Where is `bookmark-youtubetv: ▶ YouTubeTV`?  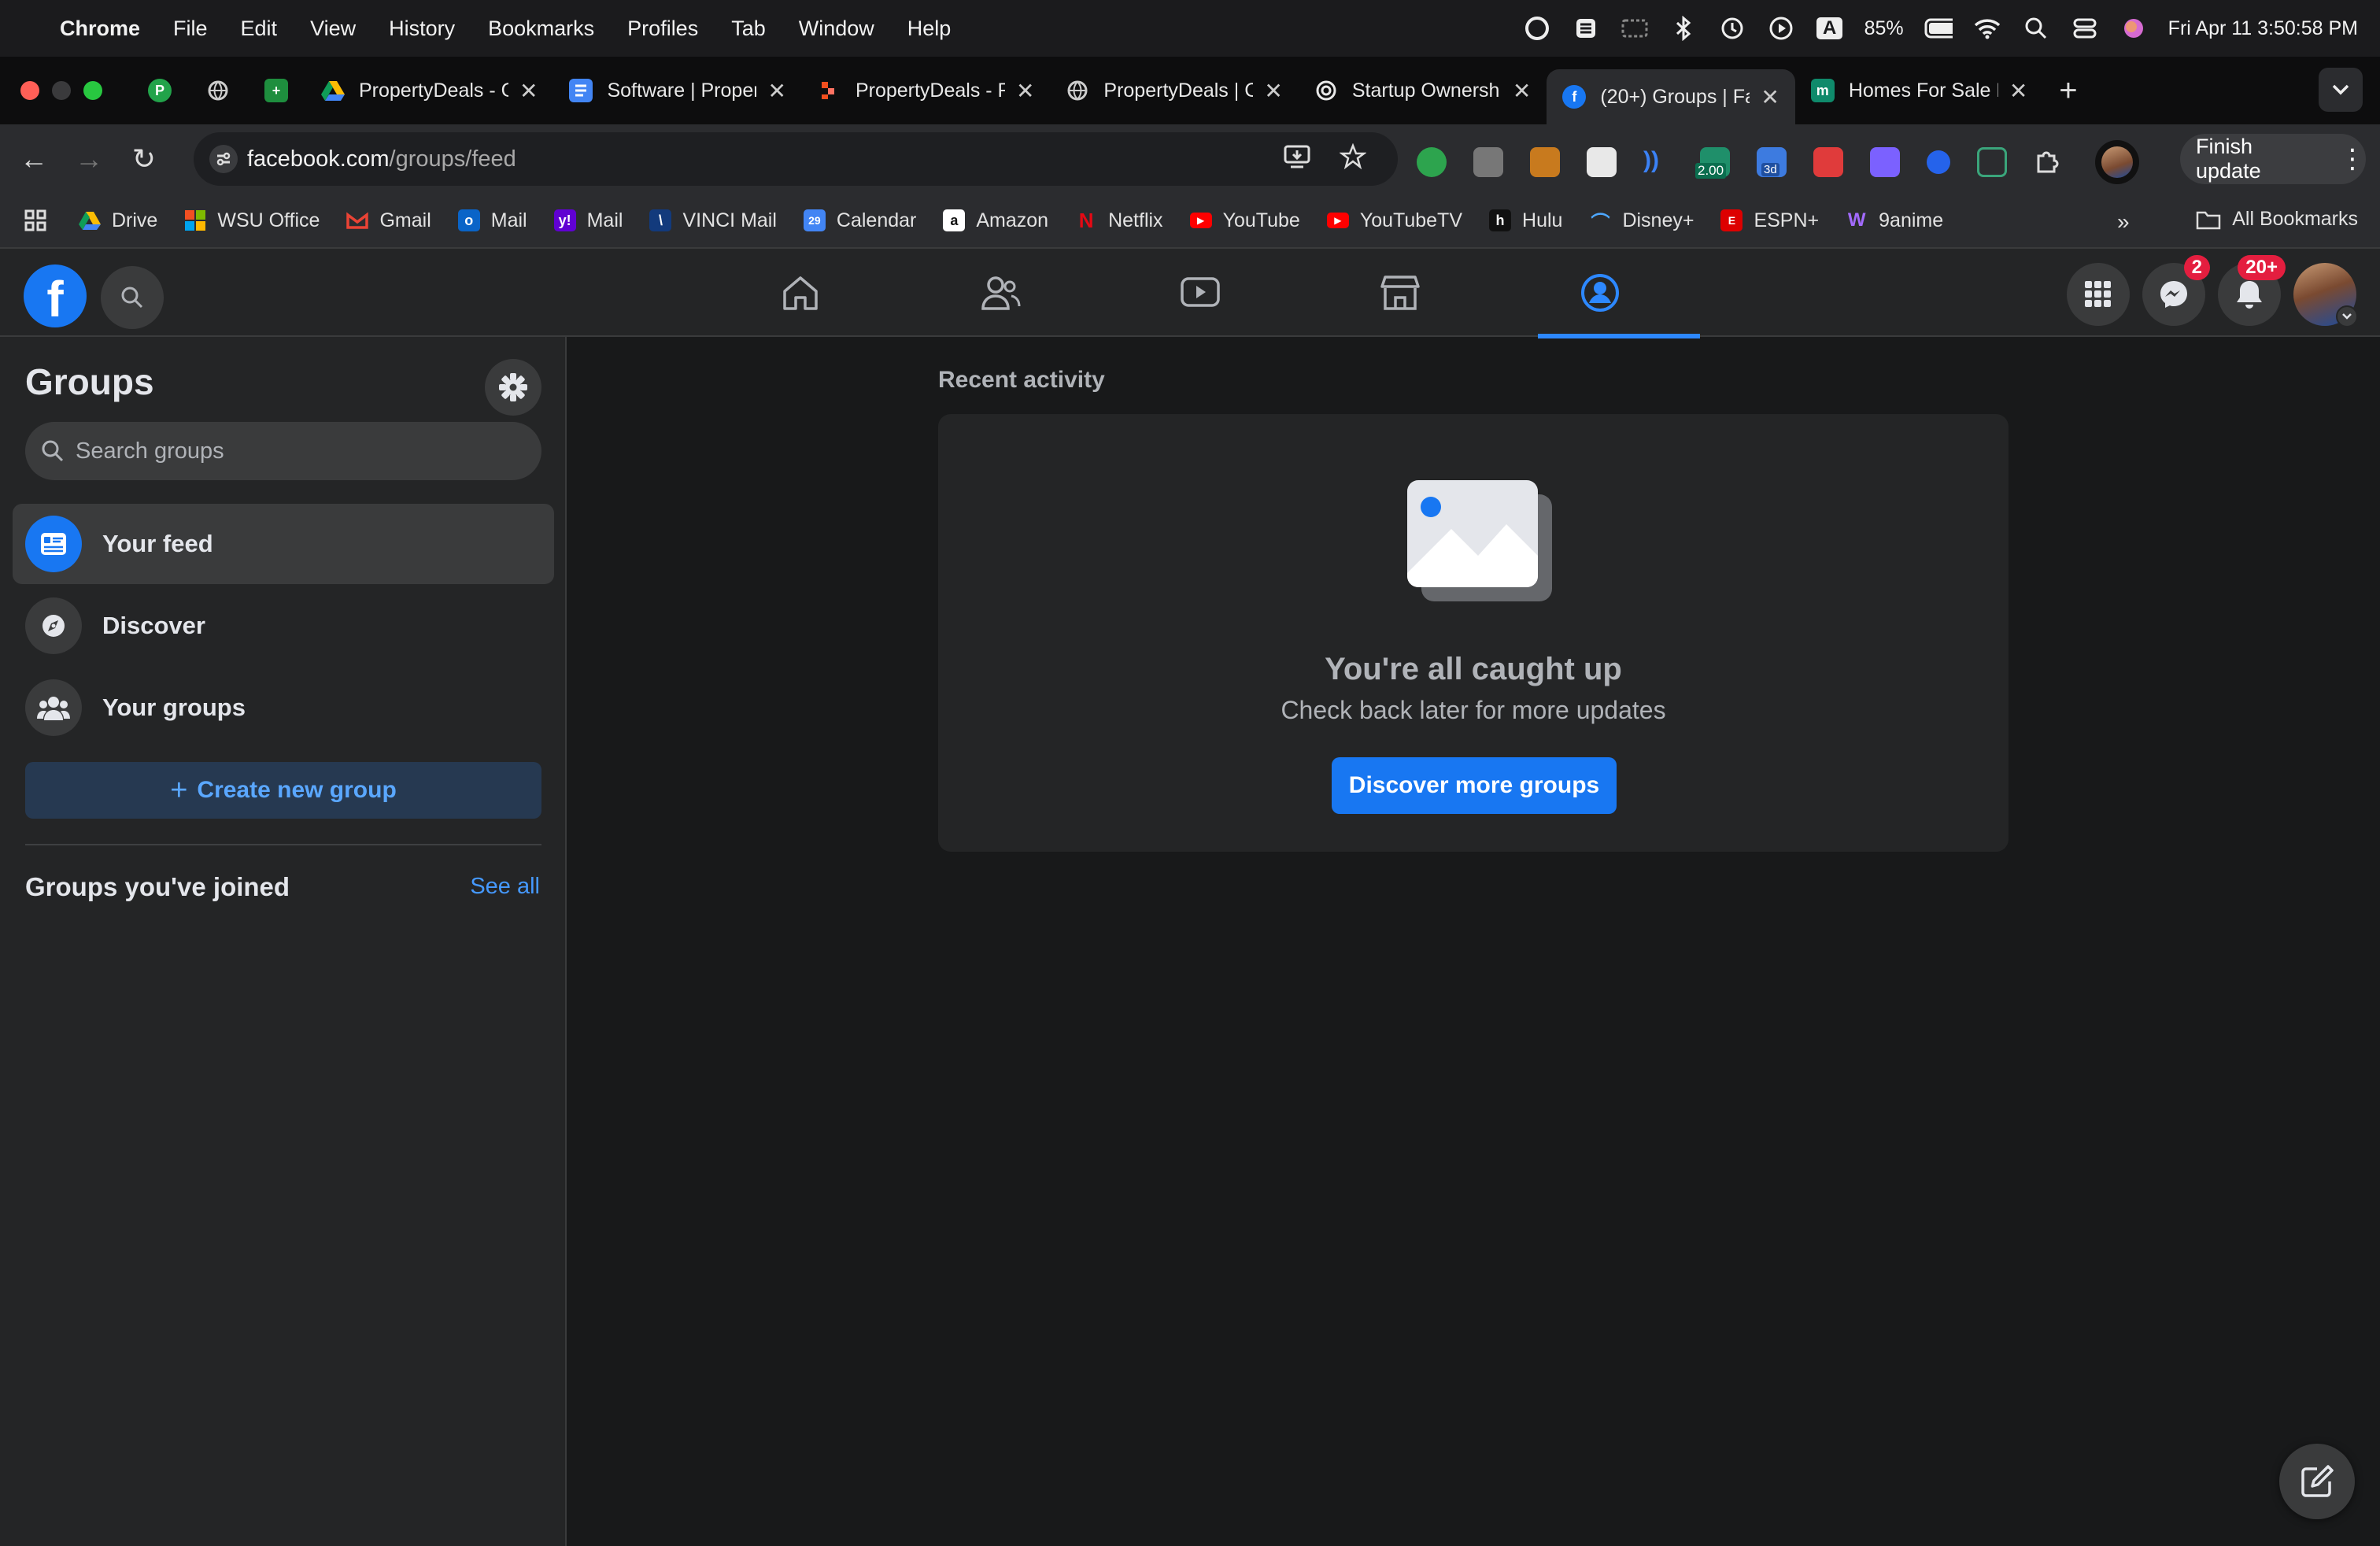 bookmark-youtubetv: ▶ YouTubeTV is located at coordinates (1394, 220).